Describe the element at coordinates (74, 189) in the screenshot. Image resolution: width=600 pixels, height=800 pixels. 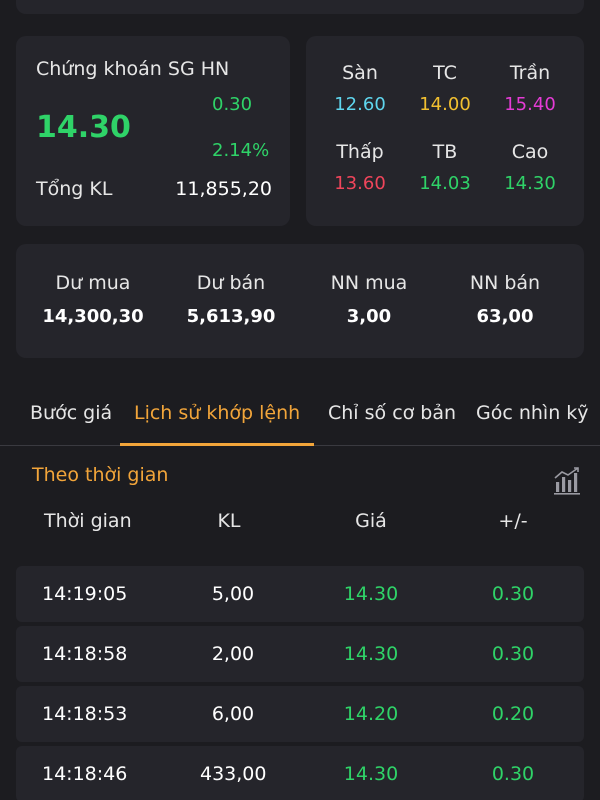
I see `total-volume-label: Tổng KL` at that location.